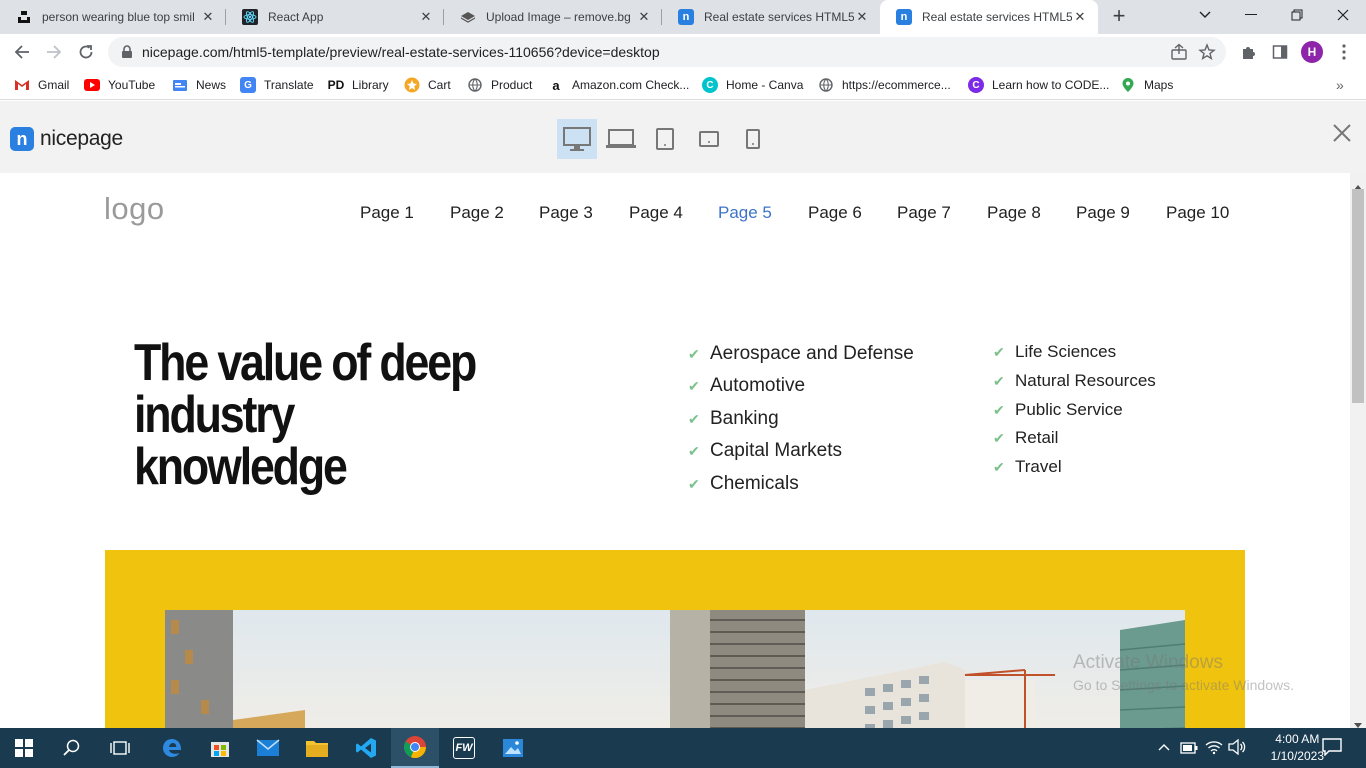  Describe the element at coordinates (989, 17) in the screenshot. I see `browser-tab-active: n Real estate services HTML5 T ✕` at that location.